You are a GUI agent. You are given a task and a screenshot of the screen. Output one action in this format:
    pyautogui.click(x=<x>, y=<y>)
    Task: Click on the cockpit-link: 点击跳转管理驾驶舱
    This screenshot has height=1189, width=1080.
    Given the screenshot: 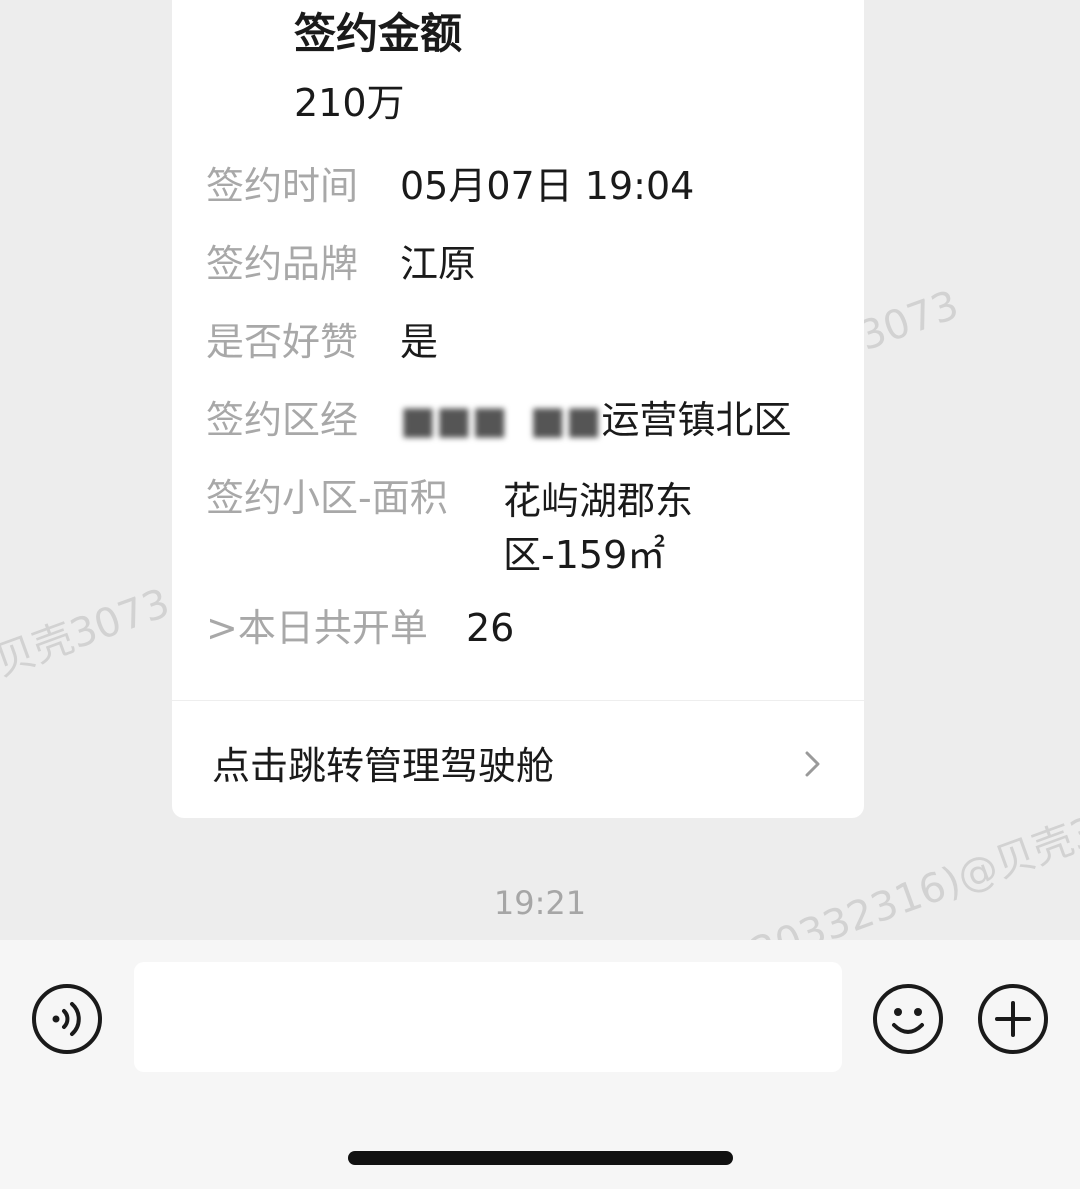 What is the action you would take?
    pyautogui.click(x=518, y=759)
    